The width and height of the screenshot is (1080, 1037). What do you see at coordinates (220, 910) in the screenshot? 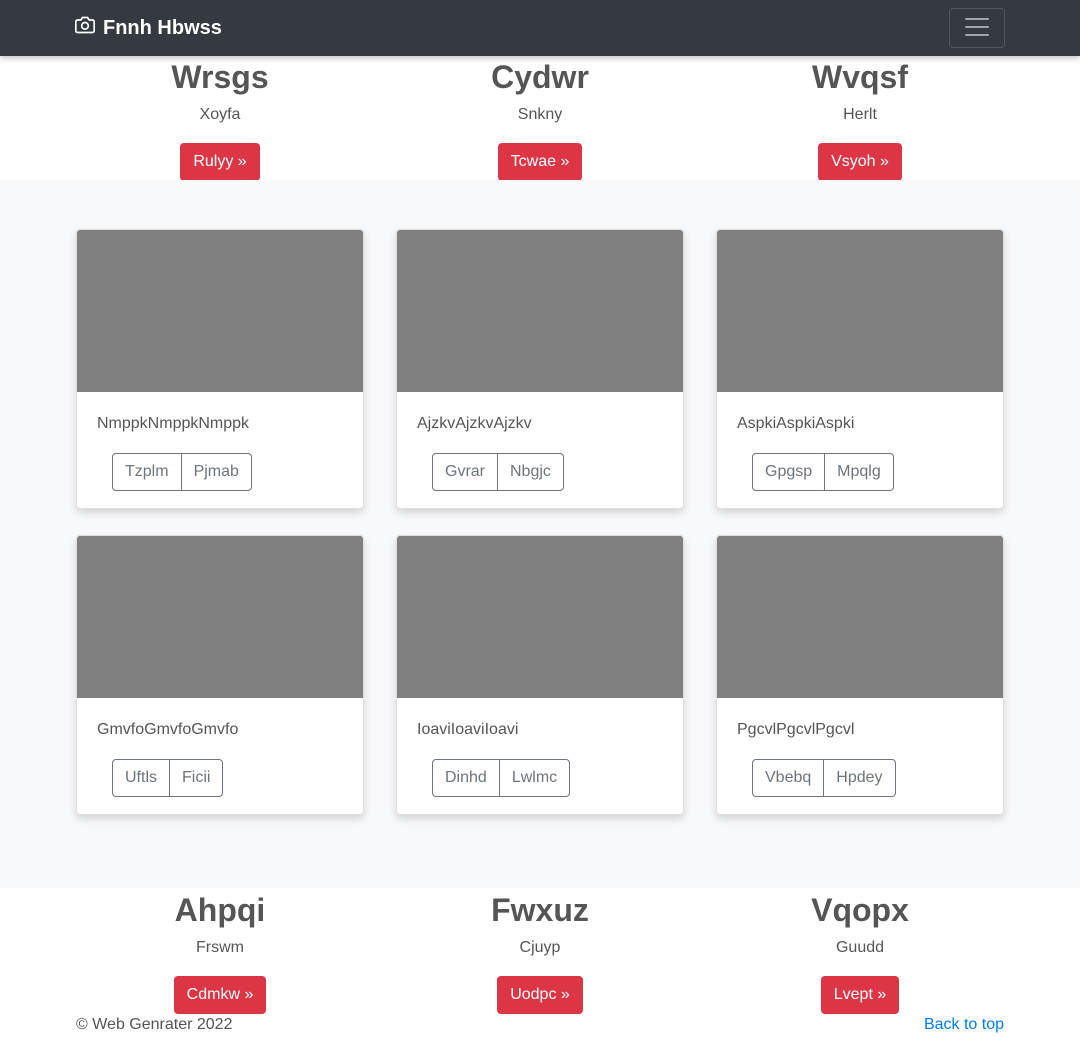
I see `feature-heading: Ahpqi` at bounding box center [220, 910].